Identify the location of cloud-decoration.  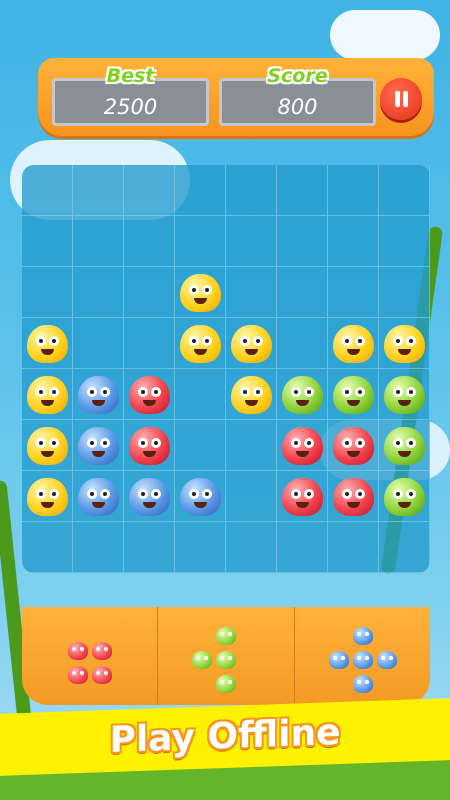
(385, 35).